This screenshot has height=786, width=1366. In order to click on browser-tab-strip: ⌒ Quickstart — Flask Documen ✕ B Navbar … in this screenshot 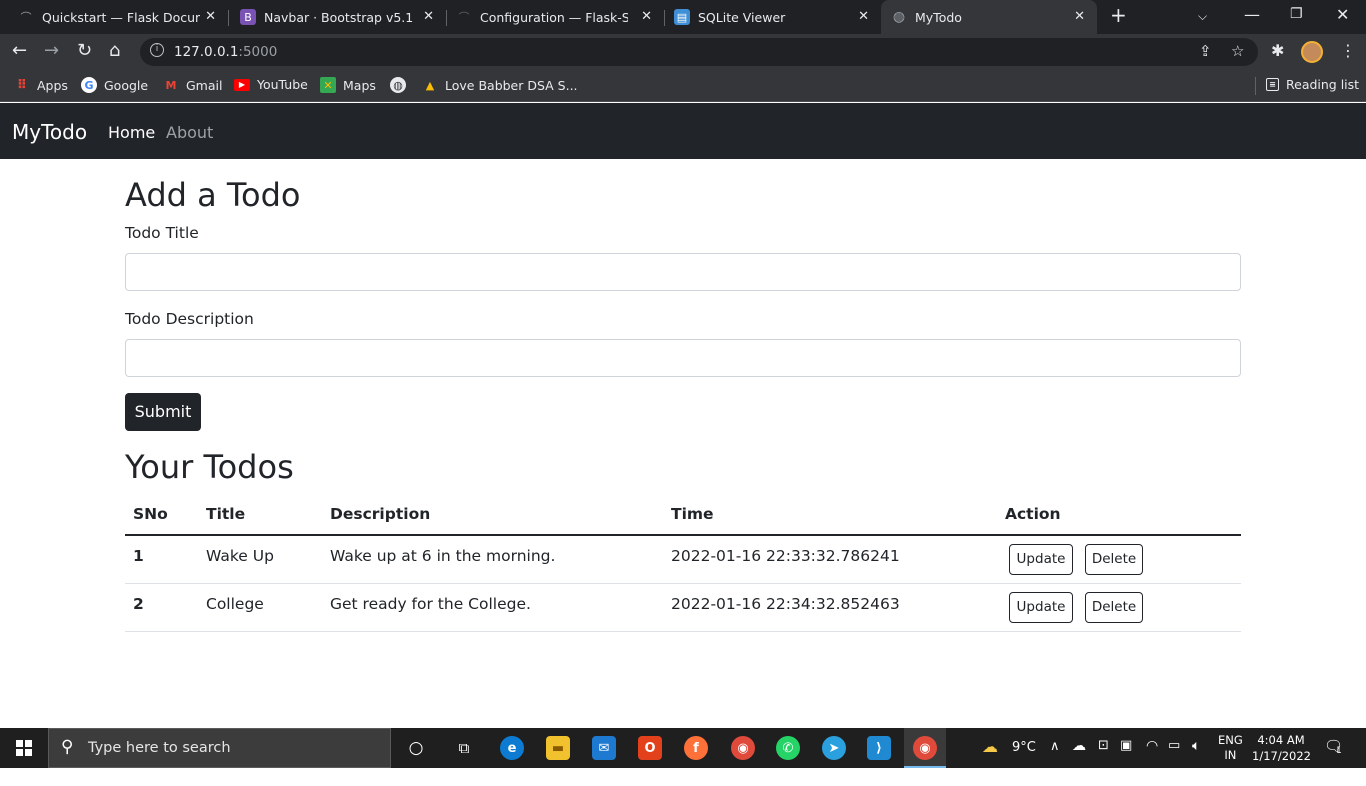, I will do `click(683, 17)`.